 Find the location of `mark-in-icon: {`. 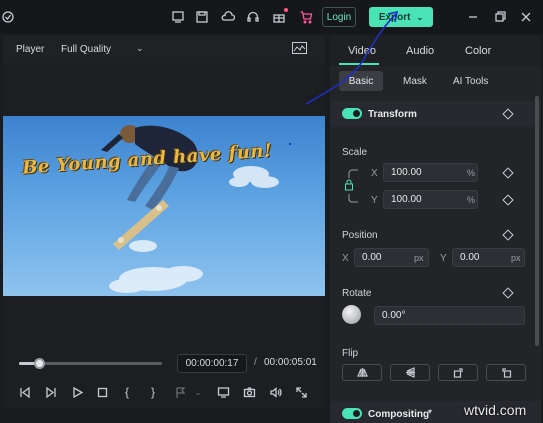

mark-in-icon: { is located at coordinates (127, 392).